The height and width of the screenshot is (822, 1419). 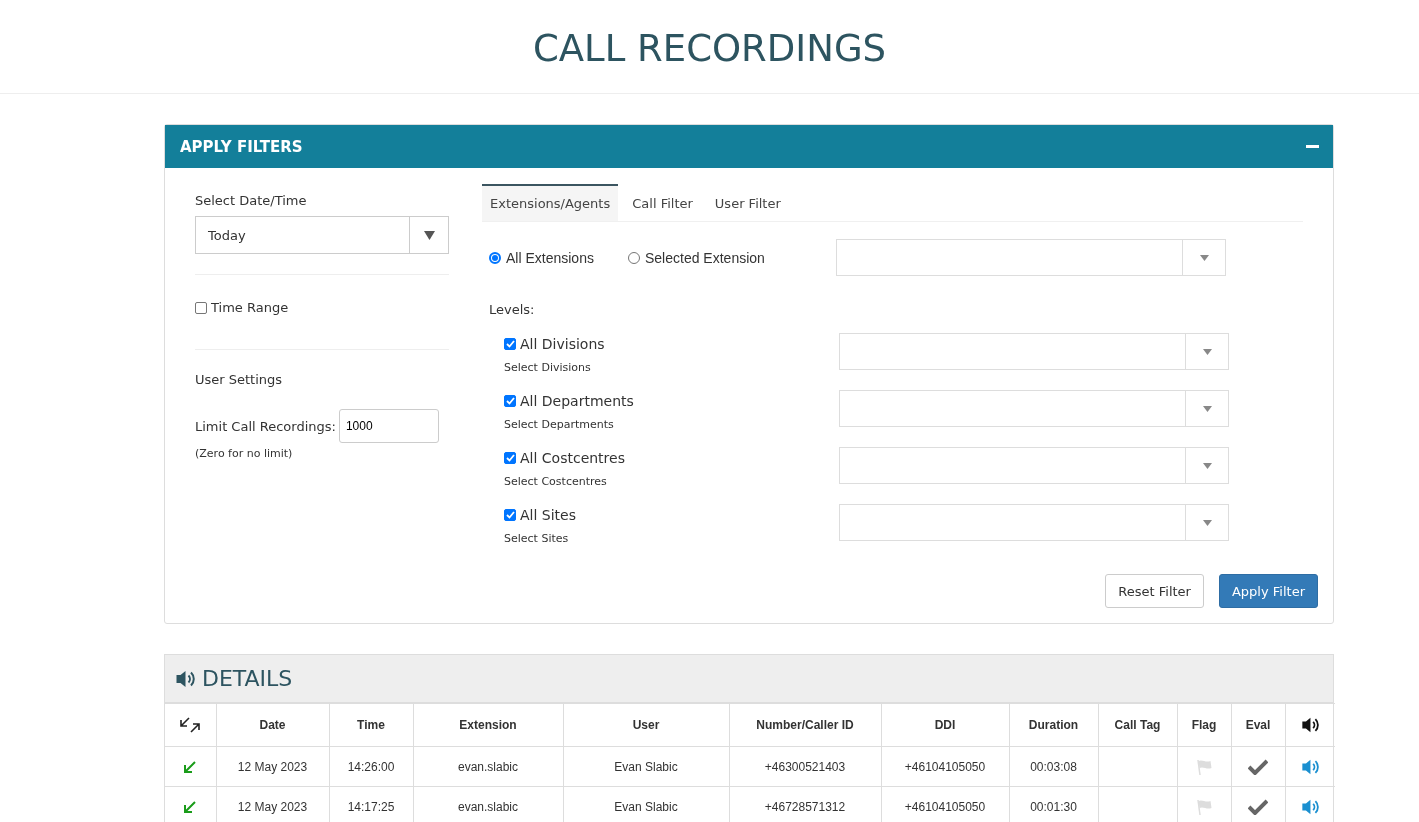 I want to click on table-cell: evan.slabic, so click(x=488, y=766).